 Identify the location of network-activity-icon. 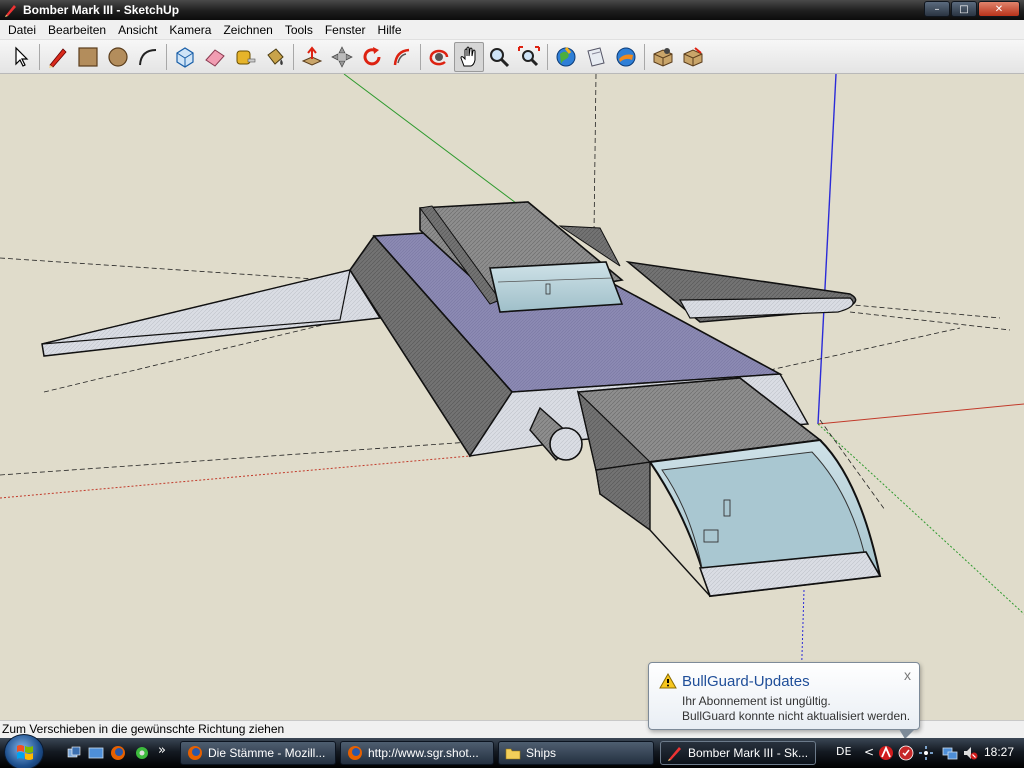
(926, 753).